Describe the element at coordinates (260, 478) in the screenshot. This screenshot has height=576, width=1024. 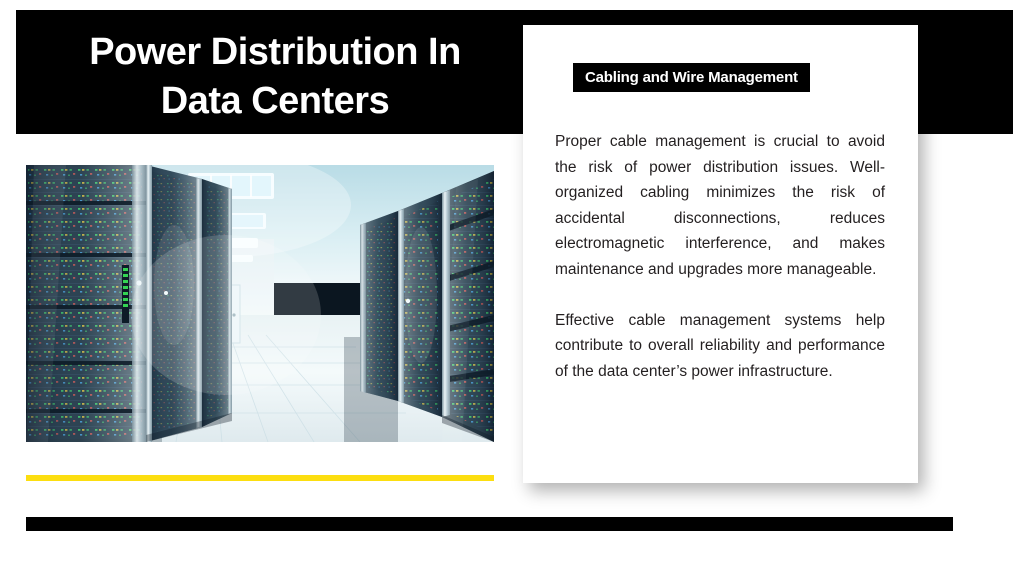
I see `yellow-accent-rule` at that location.